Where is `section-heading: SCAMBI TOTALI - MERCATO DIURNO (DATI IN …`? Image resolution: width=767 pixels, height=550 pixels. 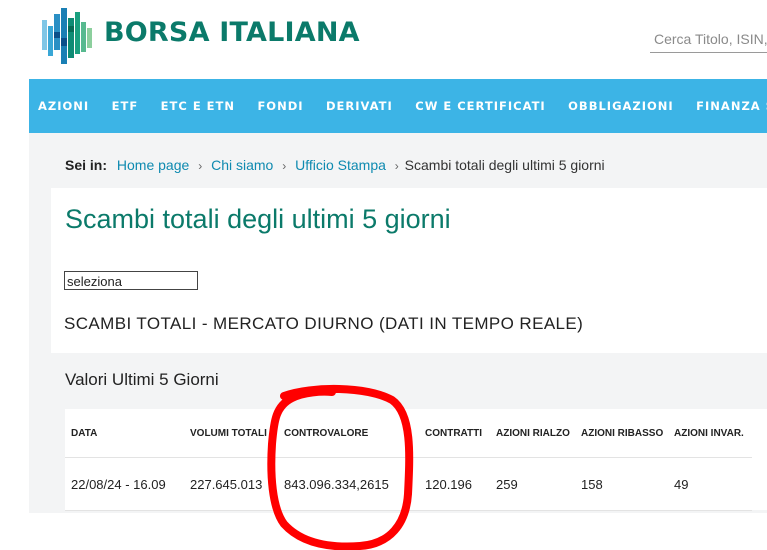 section-heading: SCAMBI TOTALI - MERCATO DIURNO (DATI IN … is located at coordinates (324, 323).